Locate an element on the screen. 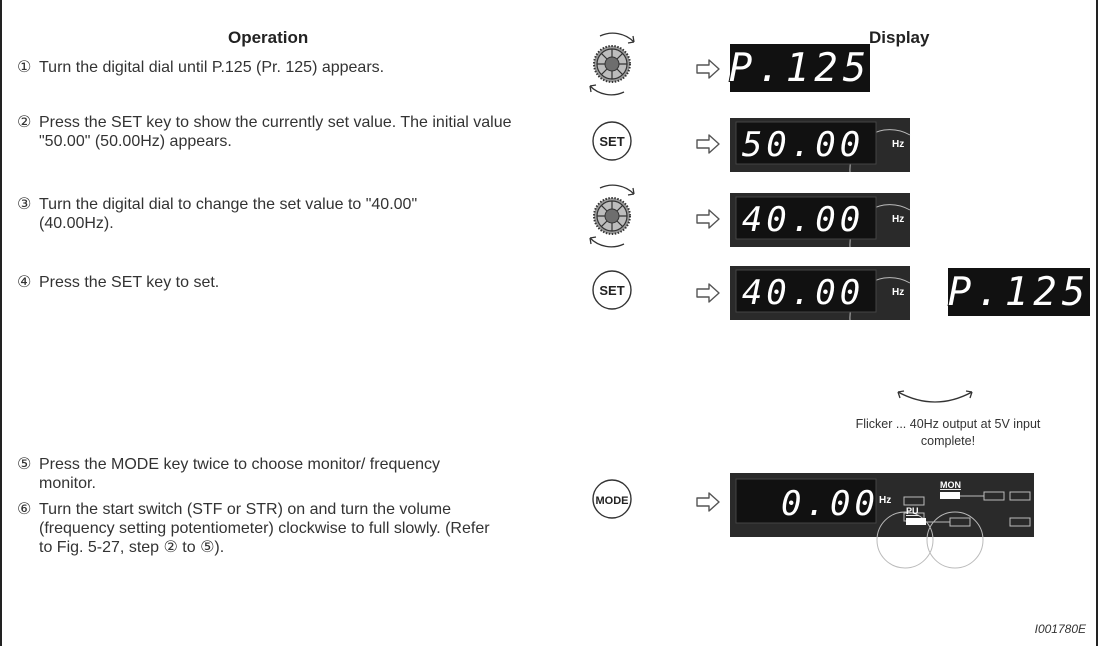  hz-unit-5: Hz is located at coordinates (885, 500).